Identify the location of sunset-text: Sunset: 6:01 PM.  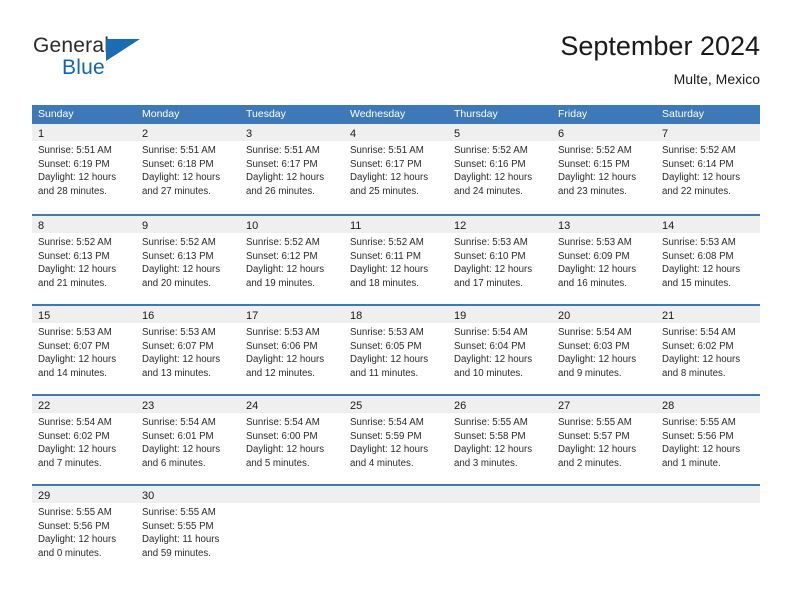
(178, 436).